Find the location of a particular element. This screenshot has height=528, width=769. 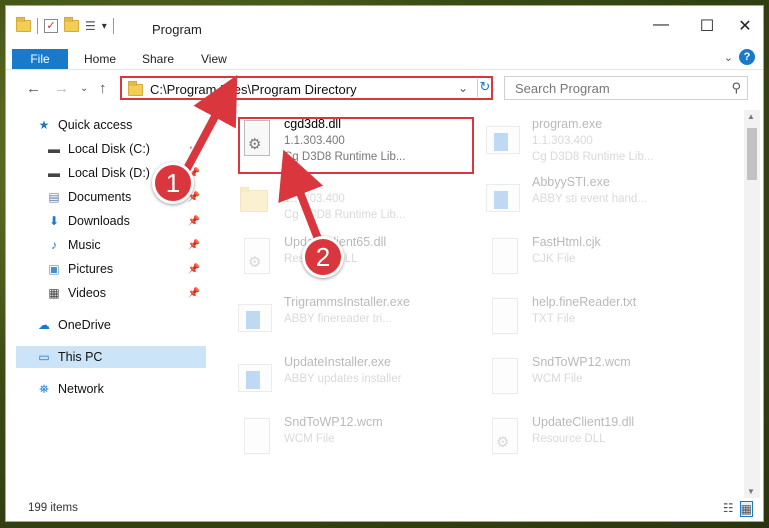

scroll-up-icon: ▲ is located at coordinates (751, 116).